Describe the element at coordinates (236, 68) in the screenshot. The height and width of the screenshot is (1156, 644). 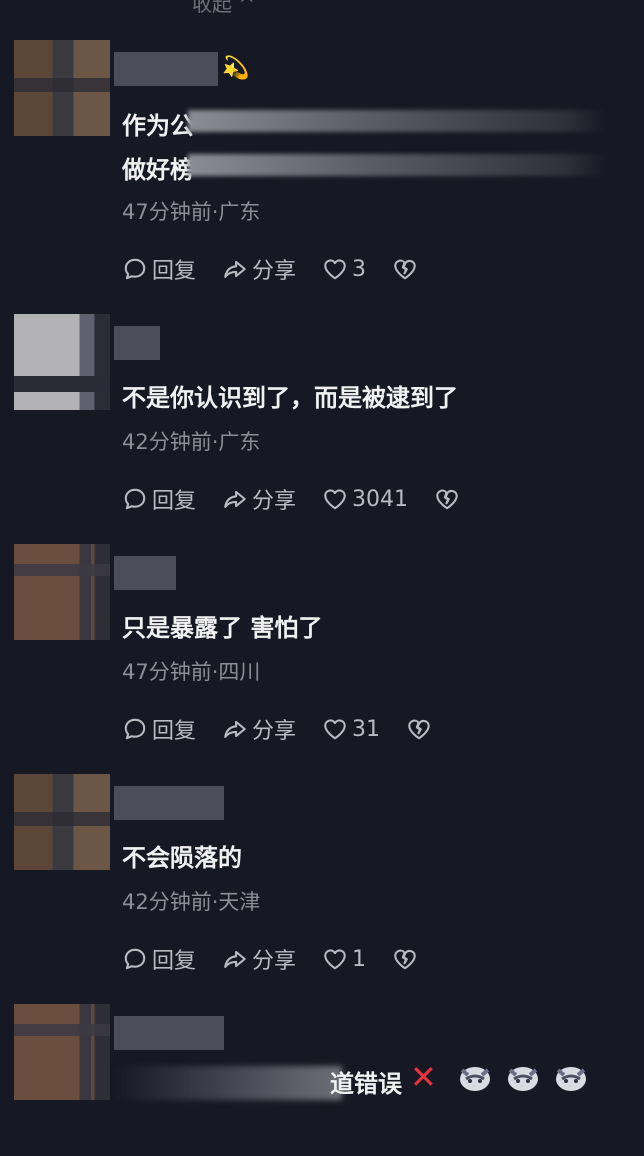
I see `dizzy-emoji-icon: 💫` at that location.